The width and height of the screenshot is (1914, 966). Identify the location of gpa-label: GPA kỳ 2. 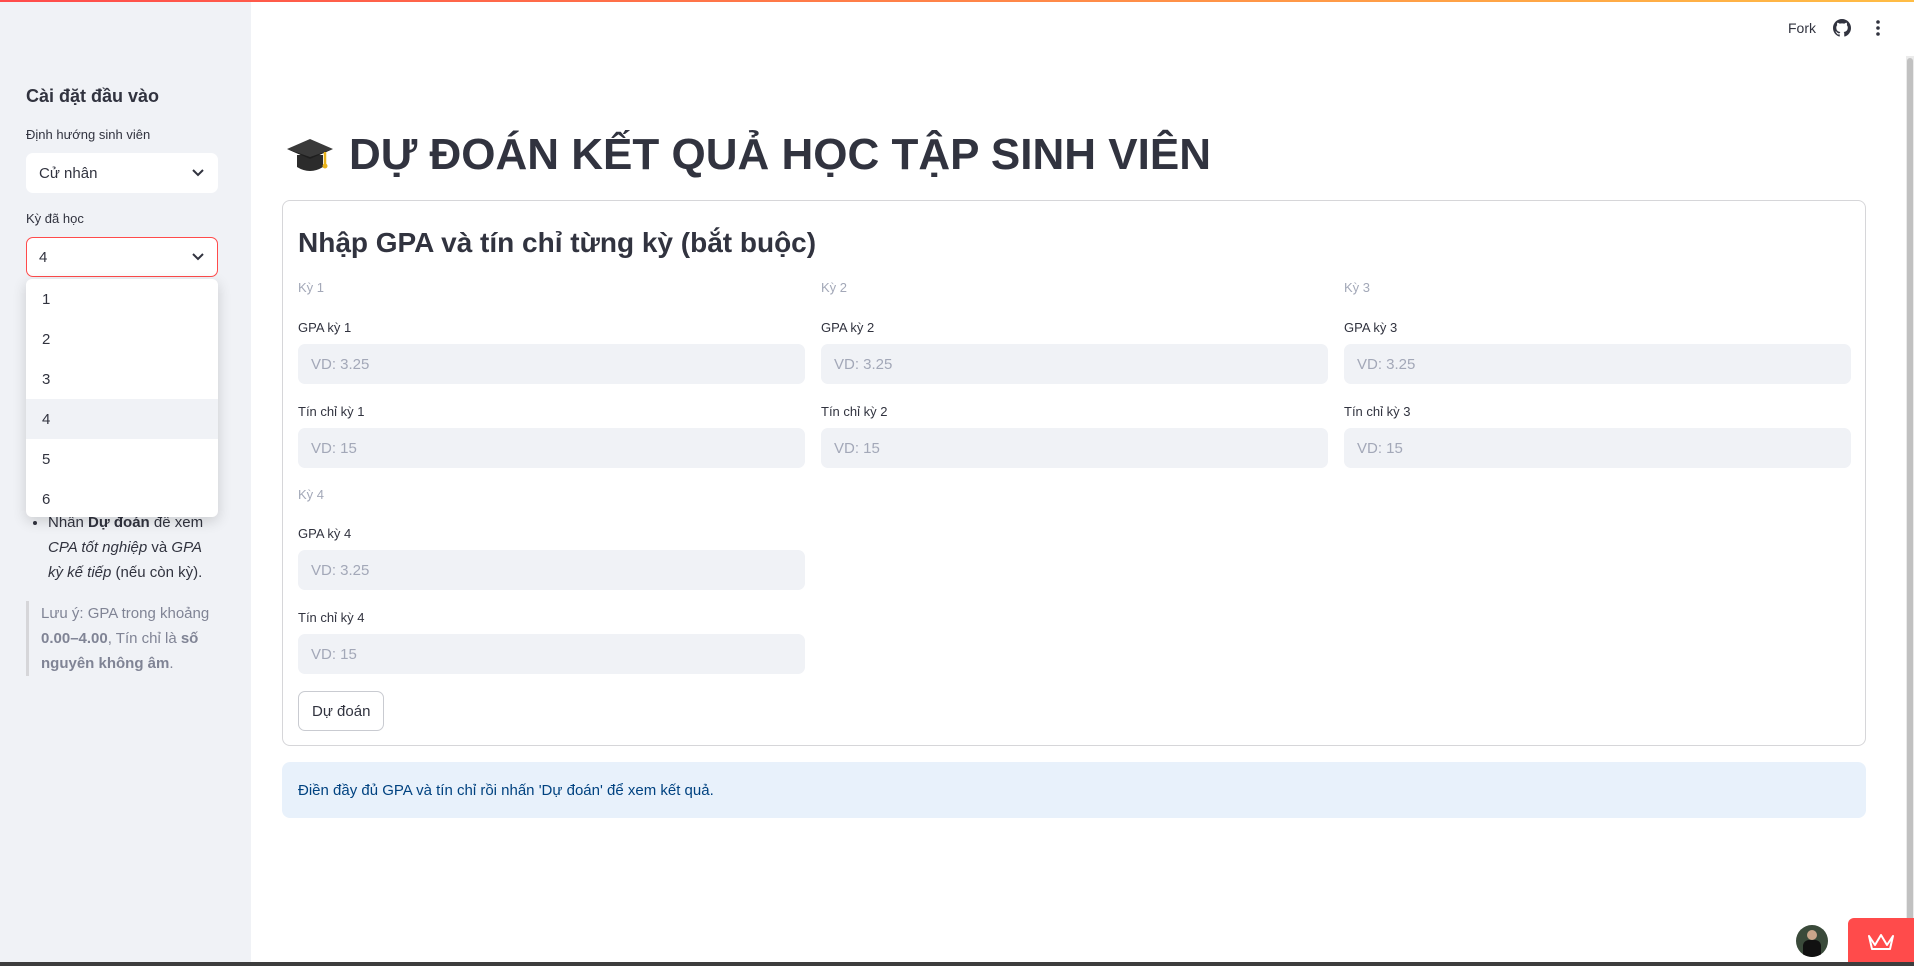
(848, 327).